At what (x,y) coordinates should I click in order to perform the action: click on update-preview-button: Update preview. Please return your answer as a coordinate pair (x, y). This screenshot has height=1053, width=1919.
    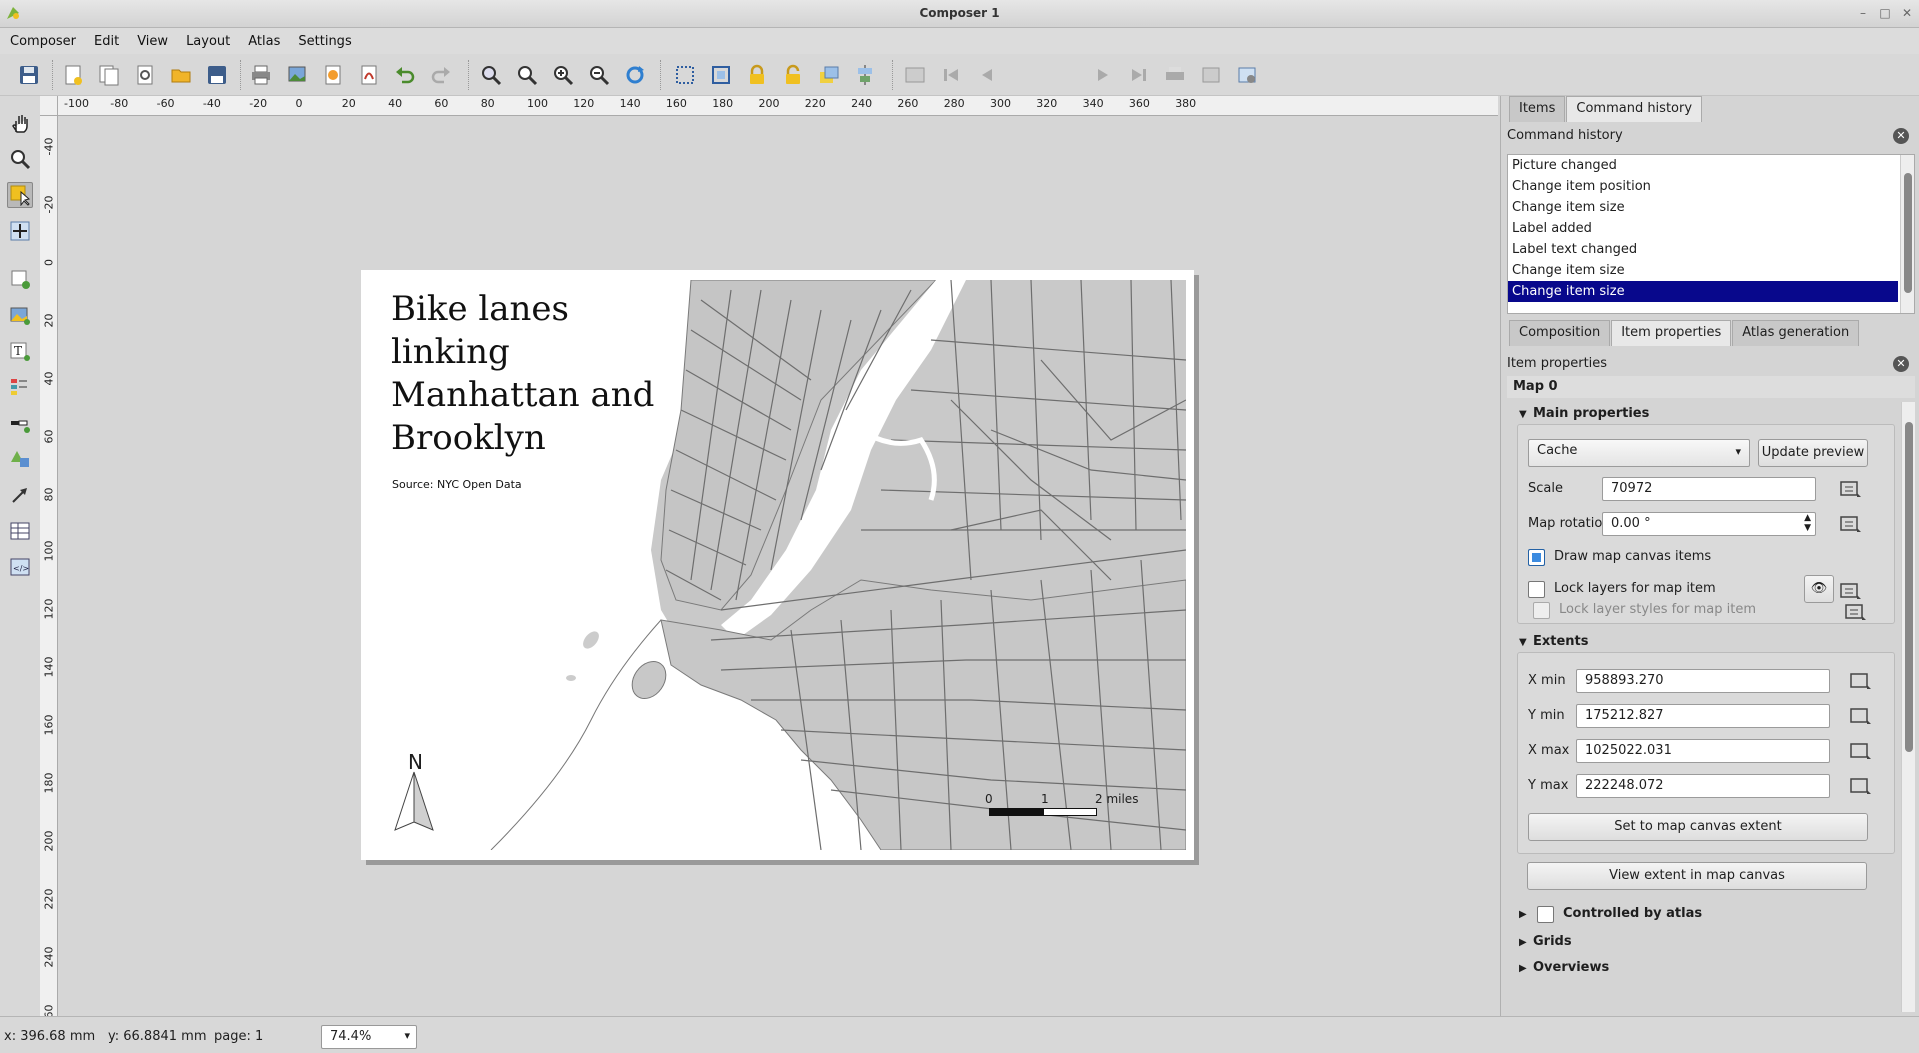
    Looking at the image, I should click on (1813, 453).